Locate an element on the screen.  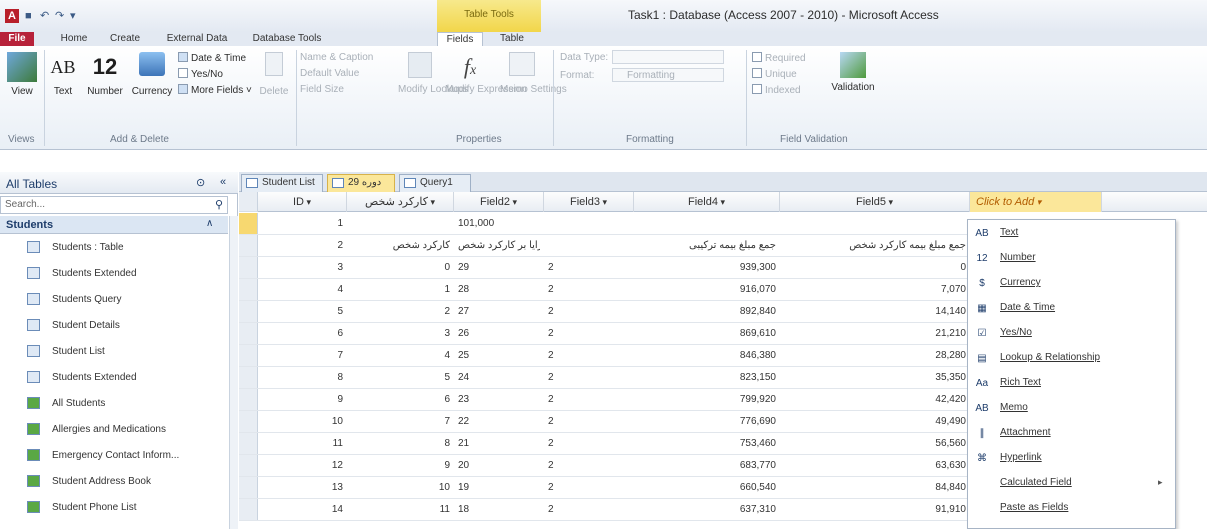
tab-table: Table is located at coordinates (512, 39).